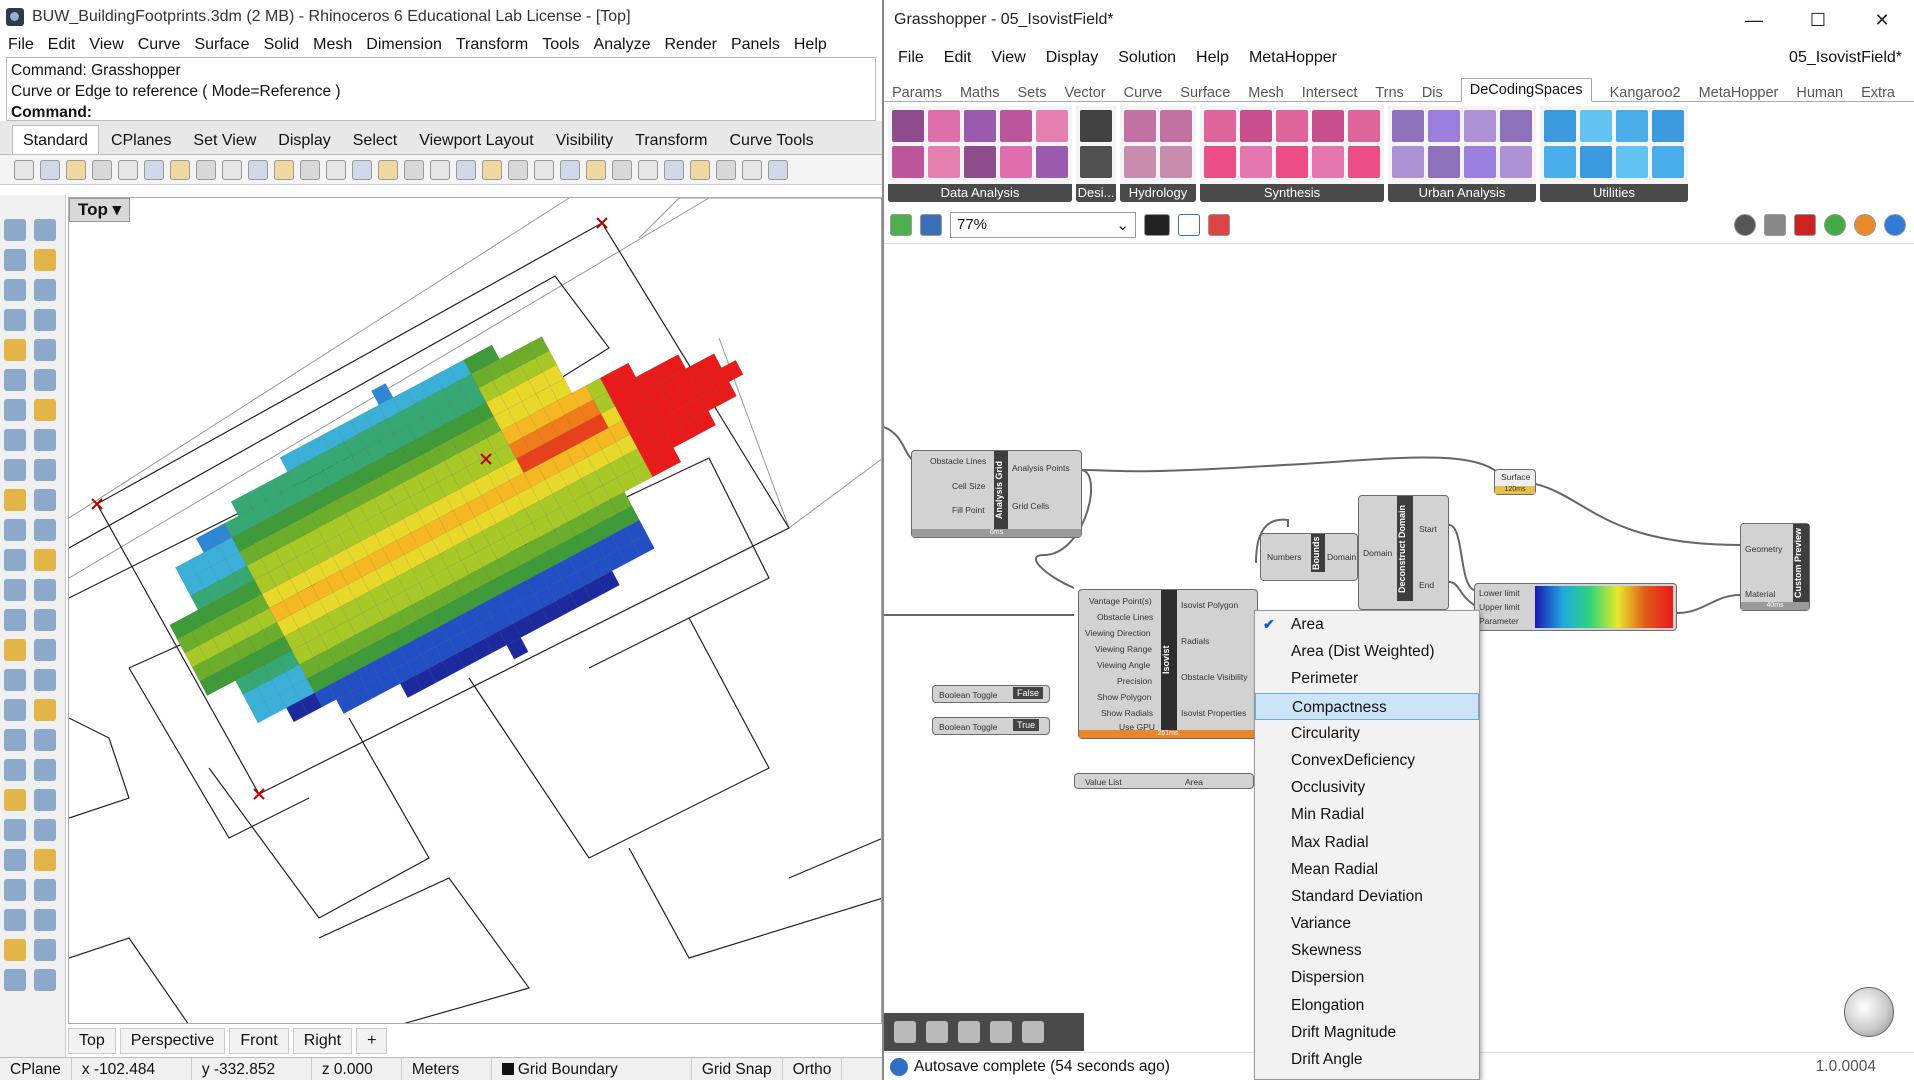 The width and height of the screenshot is (1914, 1080). I want to click on panel-label: Synthesis, so click(1292, 193).